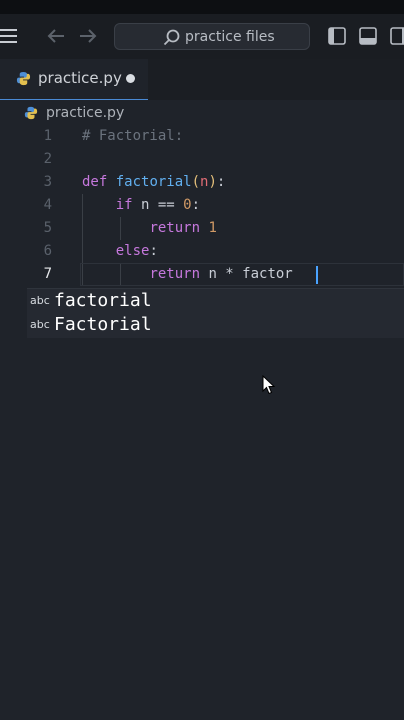 The image size is (404, 720). I want to click on code-line: 4 if n == 0:, so click(202, 205).